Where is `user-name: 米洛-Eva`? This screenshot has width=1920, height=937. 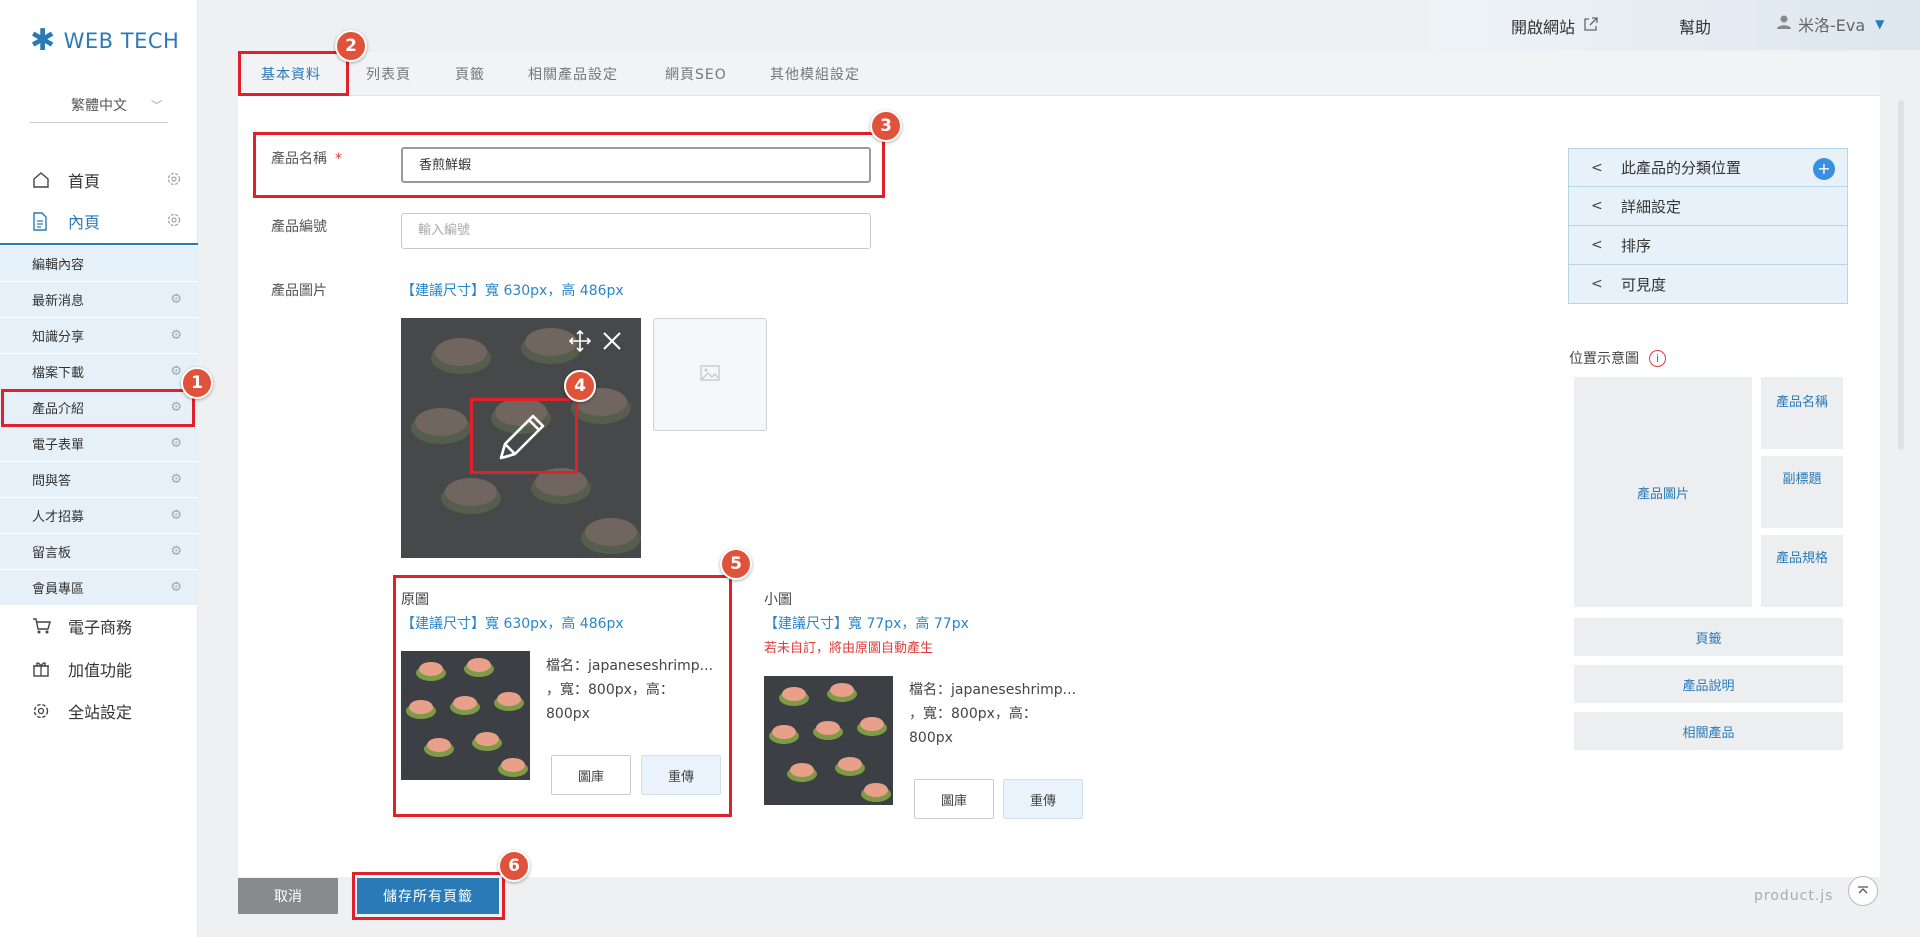 user-name: 米洛-Eva is located at coordinates (1832, 25).